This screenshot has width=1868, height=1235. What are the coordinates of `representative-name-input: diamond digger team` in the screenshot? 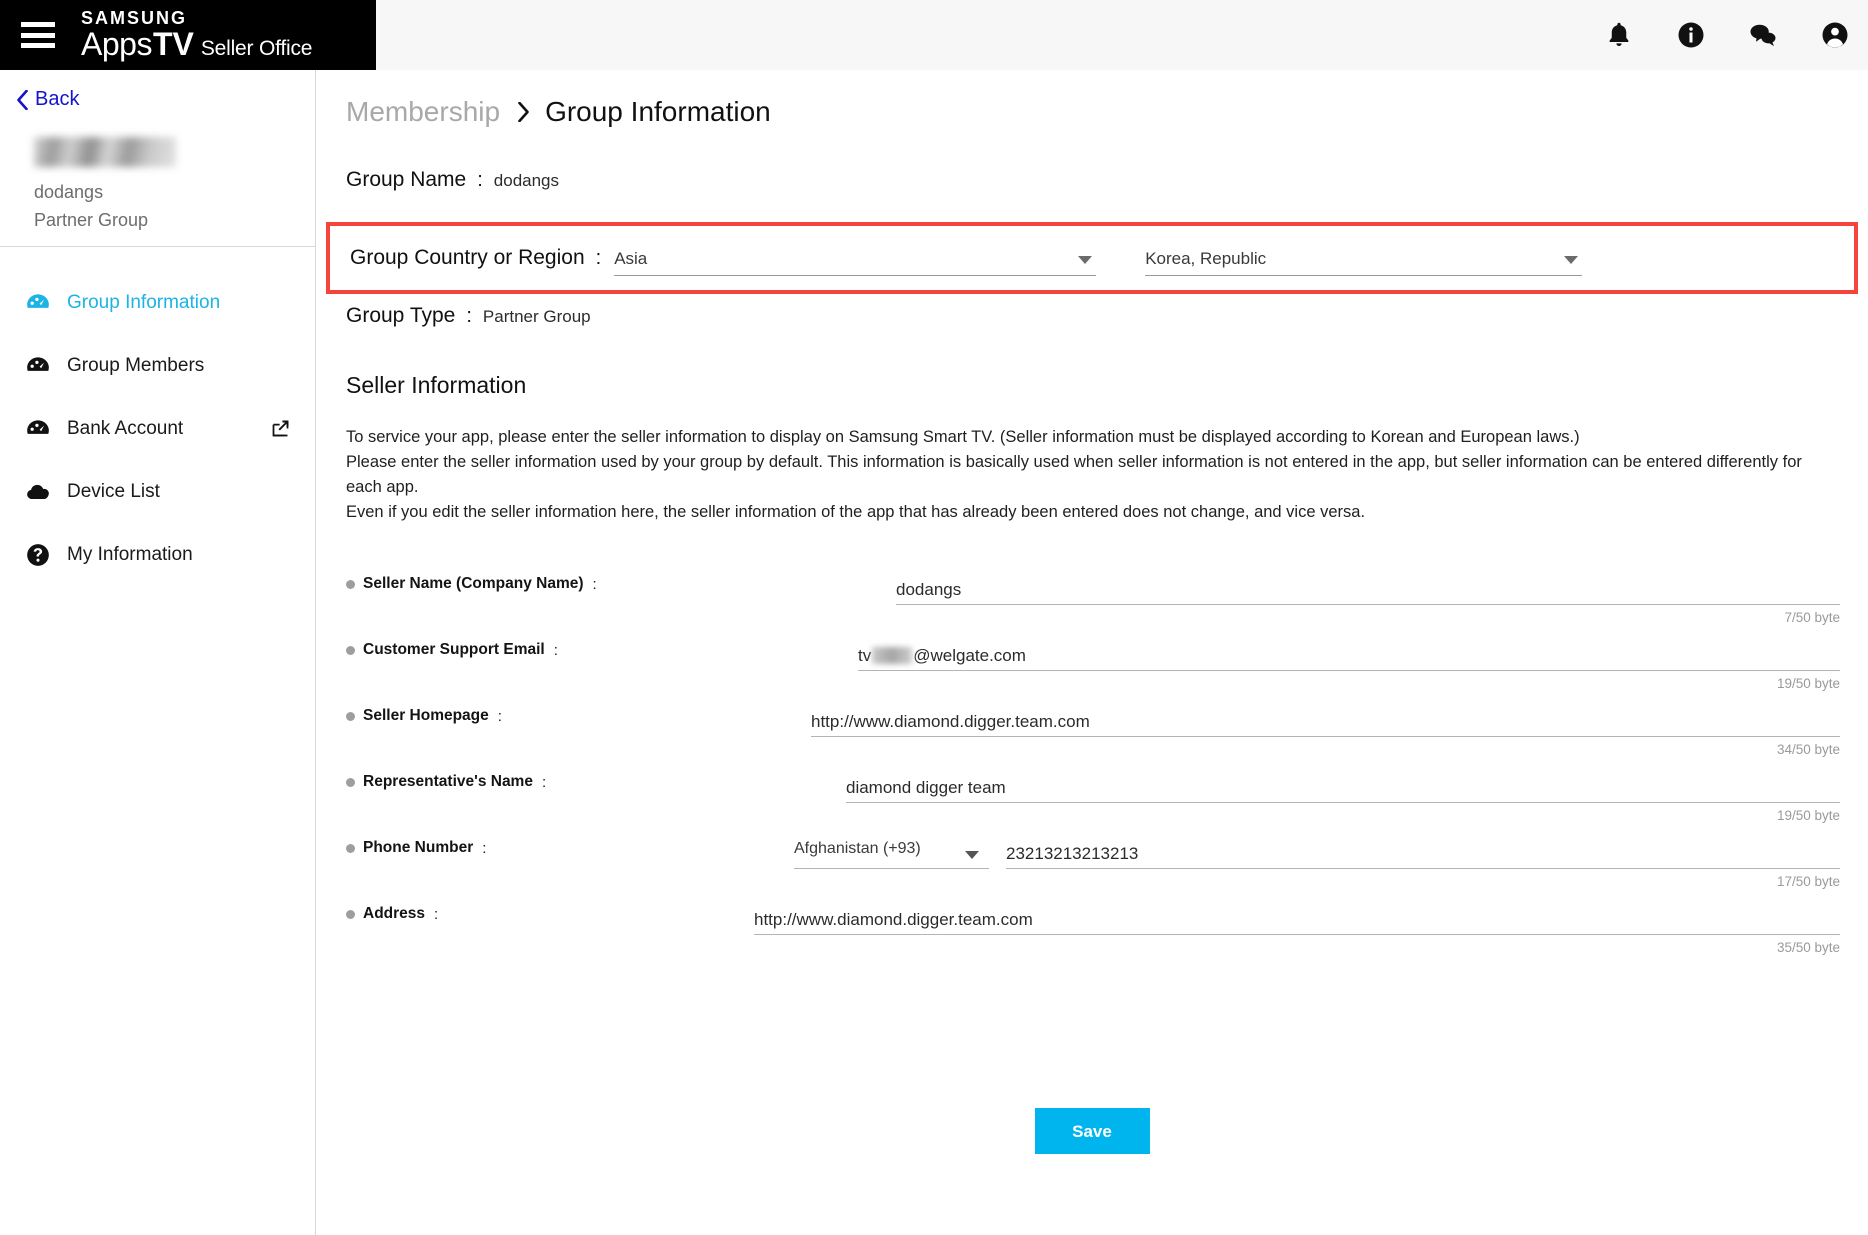 It's located at (1343, 789).